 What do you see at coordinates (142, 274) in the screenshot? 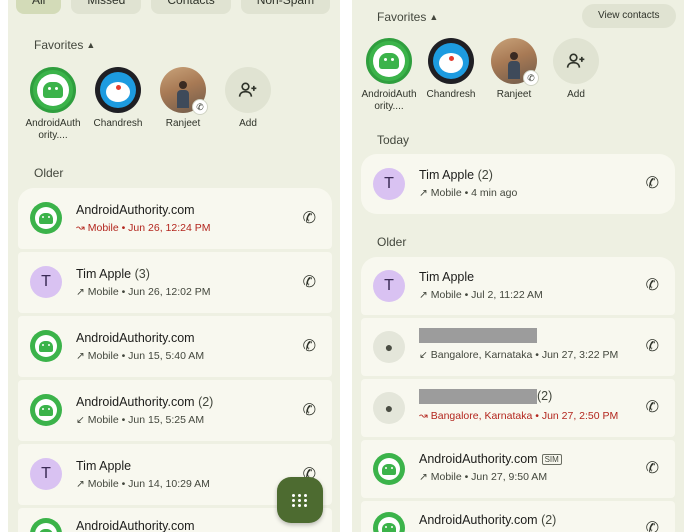
I see `call-count: (3)` at bounding box center [142, 274].